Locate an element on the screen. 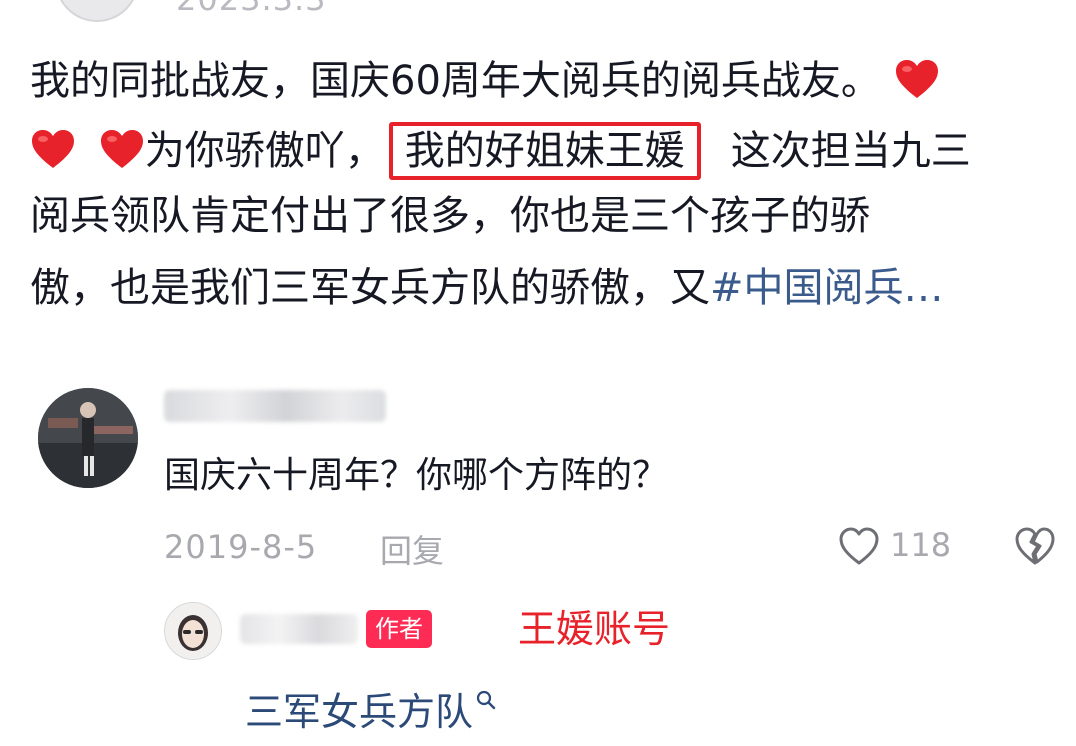 Image resolution: width=1076 pixels, height=746 pixels. reply-link-text: 三军女兵方队 is located at coordinates (359, 712).